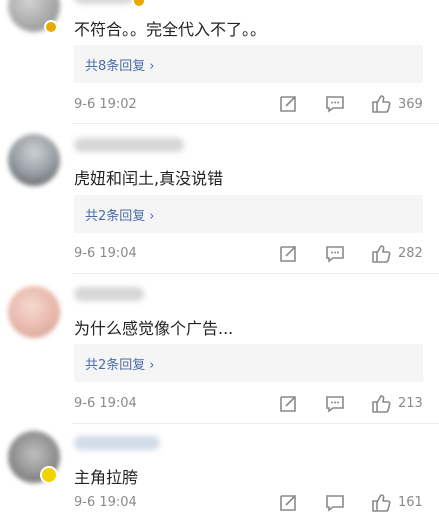  I want to click on comment-time: 9-6 19:02, so click(105, 104).